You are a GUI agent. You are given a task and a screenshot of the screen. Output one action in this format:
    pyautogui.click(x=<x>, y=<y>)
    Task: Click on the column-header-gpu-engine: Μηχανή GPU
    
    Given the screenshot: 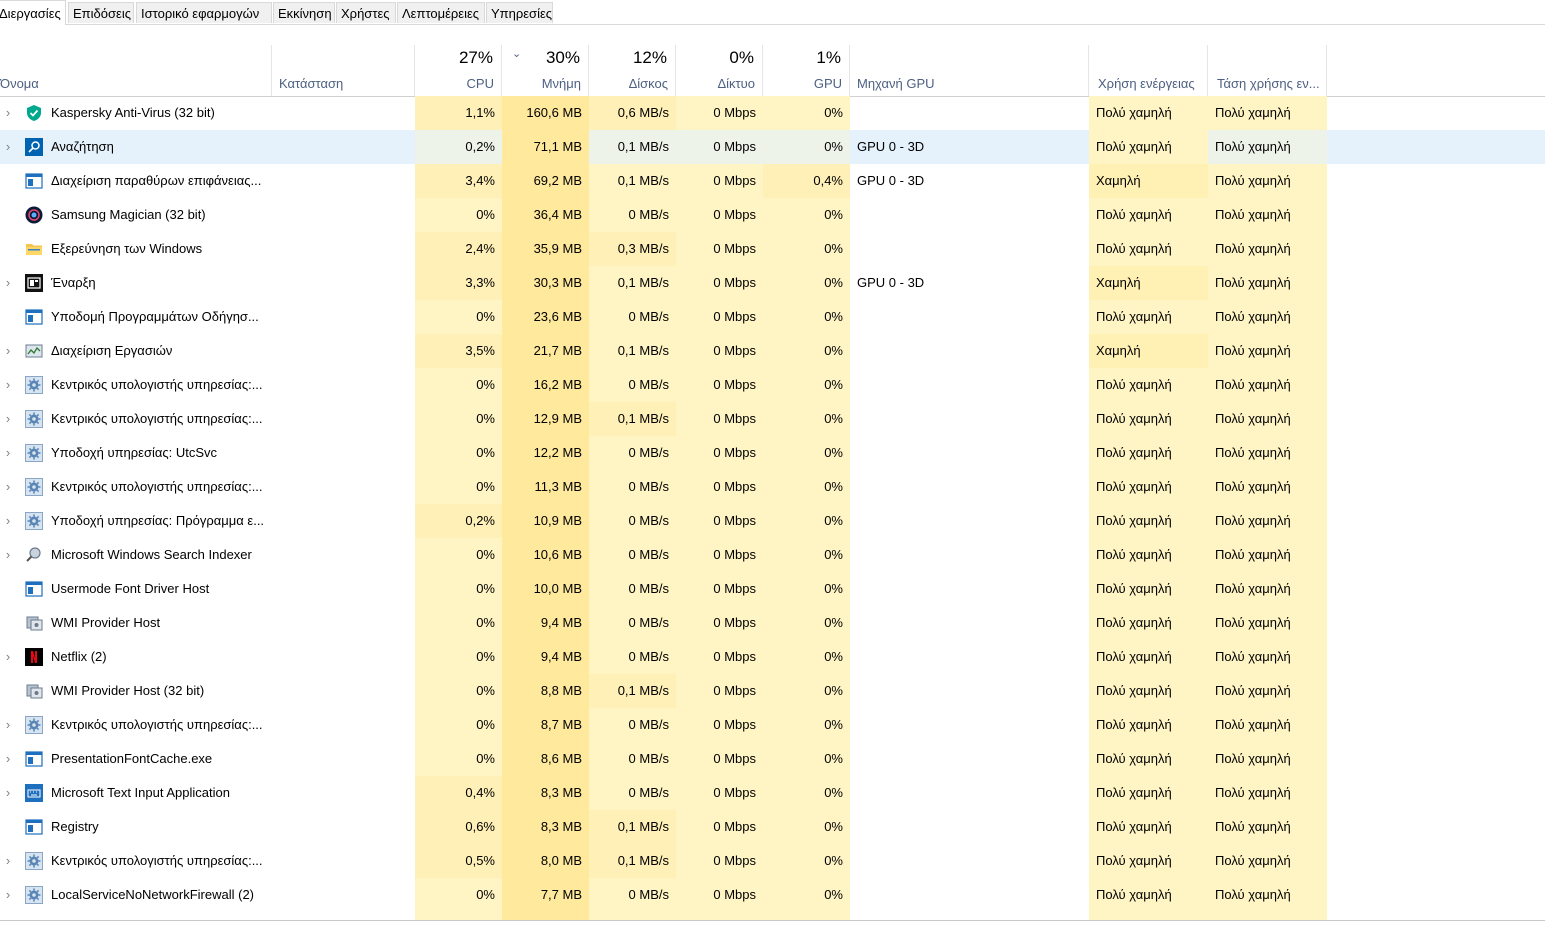 What is the action you would take?
    pyautogui.click(x=969, y=70)
    